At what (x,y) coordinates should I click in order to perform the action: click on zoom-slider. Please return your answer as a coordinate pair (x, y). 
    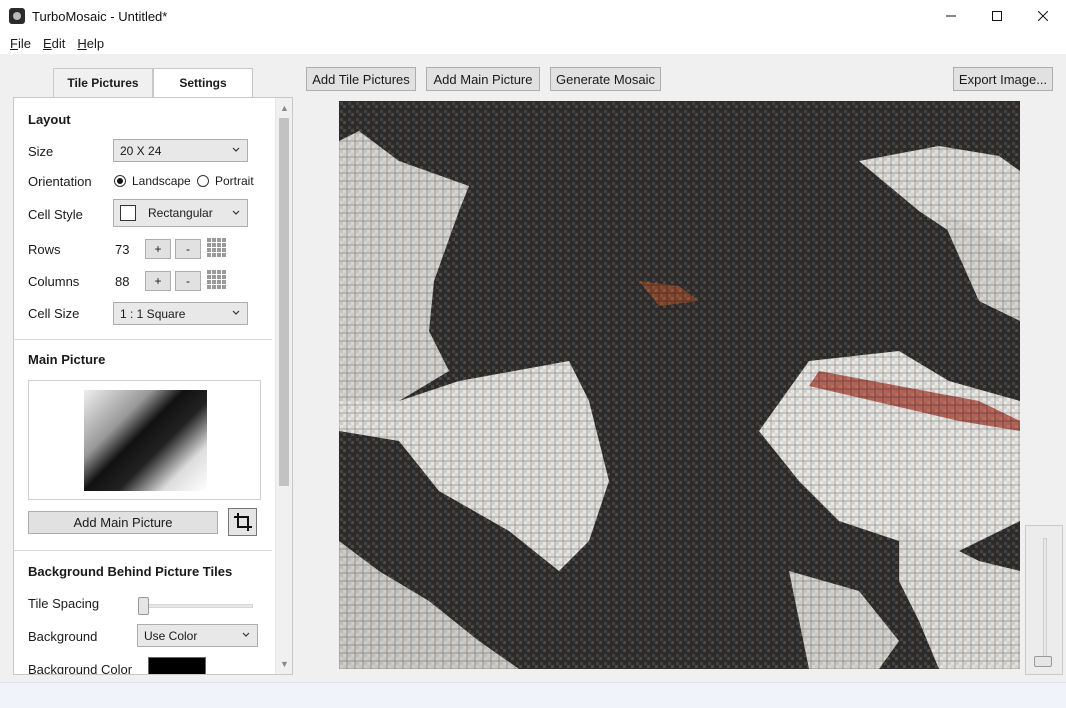
    Looking at the image, I should click on (1043, 661).